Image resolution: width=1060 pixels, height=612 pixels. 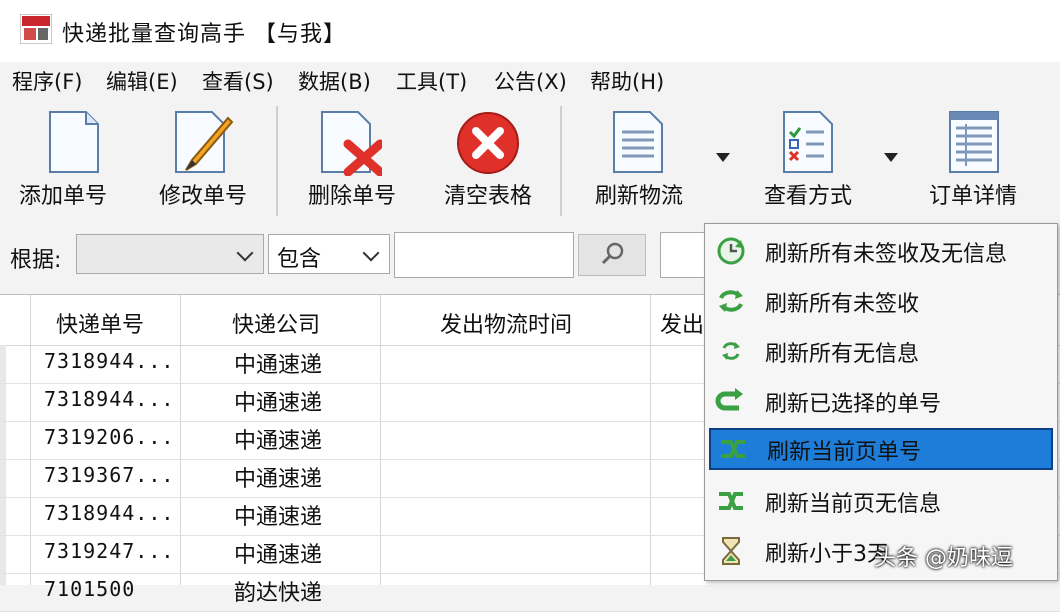 I want to click on menu-item-label: 刷新所有无信息, so click(x=842, y=354).